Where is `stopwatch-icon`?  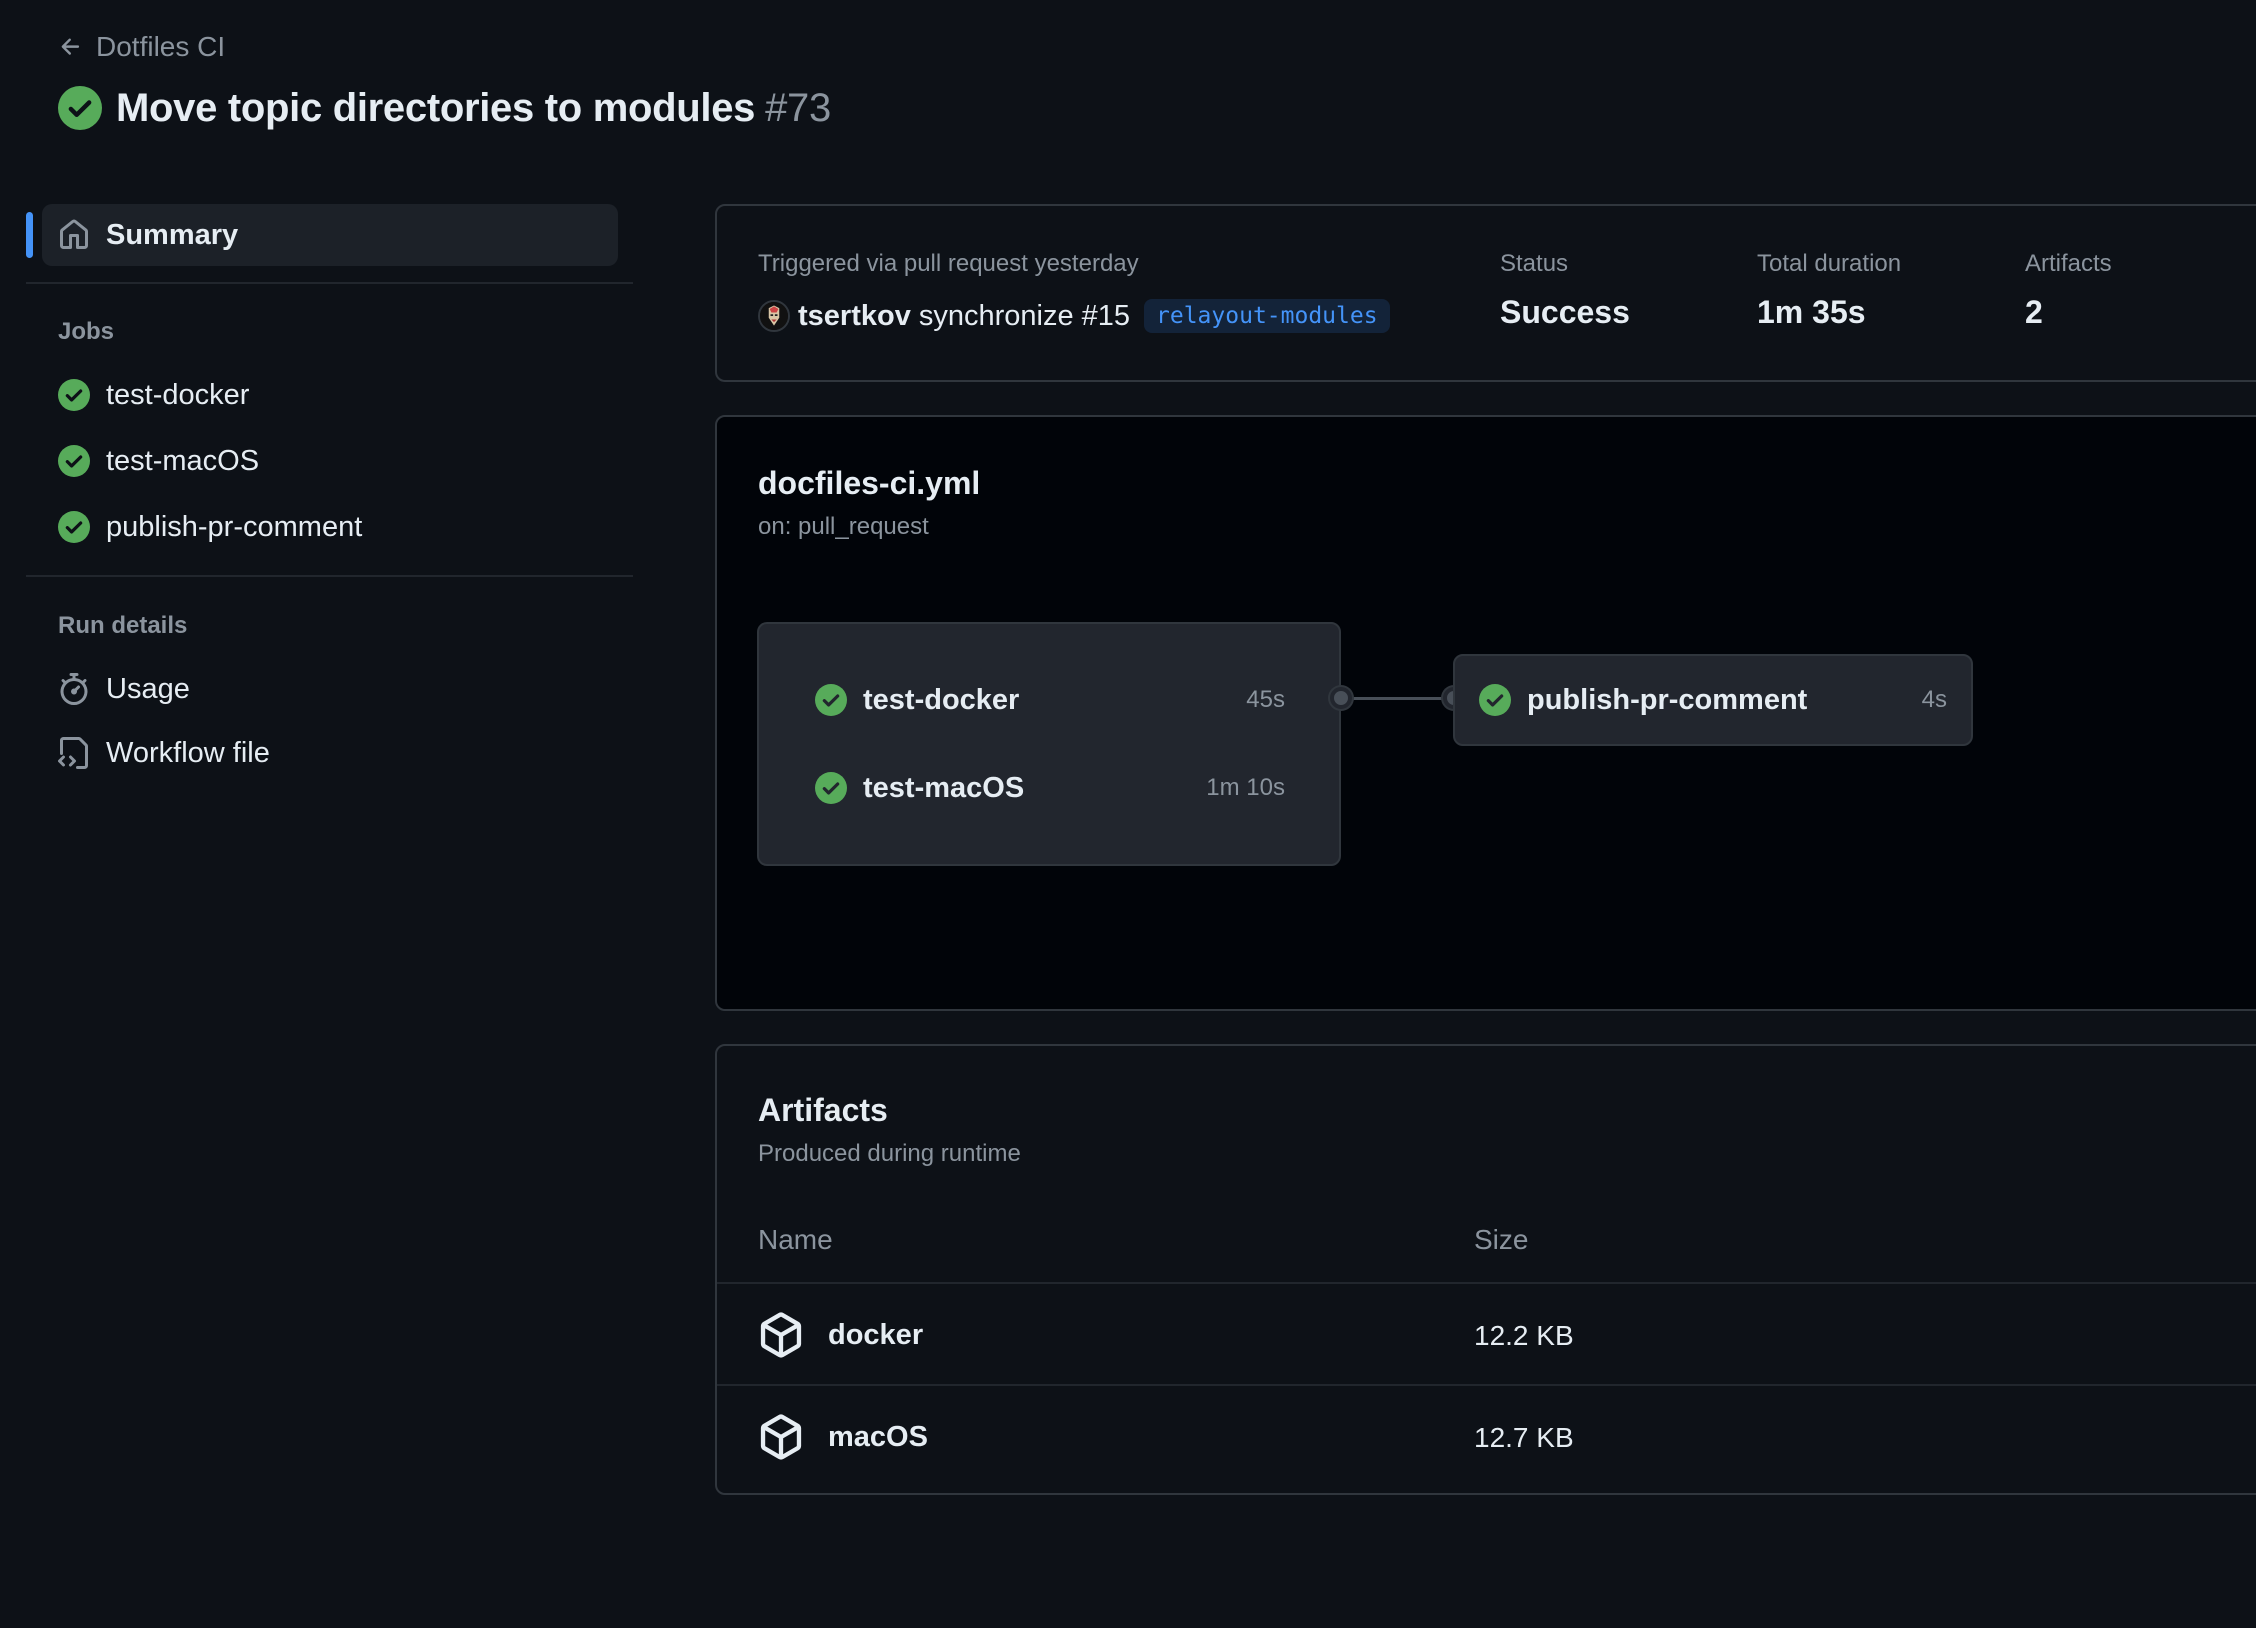 stopwatch-icon is located at coordinates (74, 689).